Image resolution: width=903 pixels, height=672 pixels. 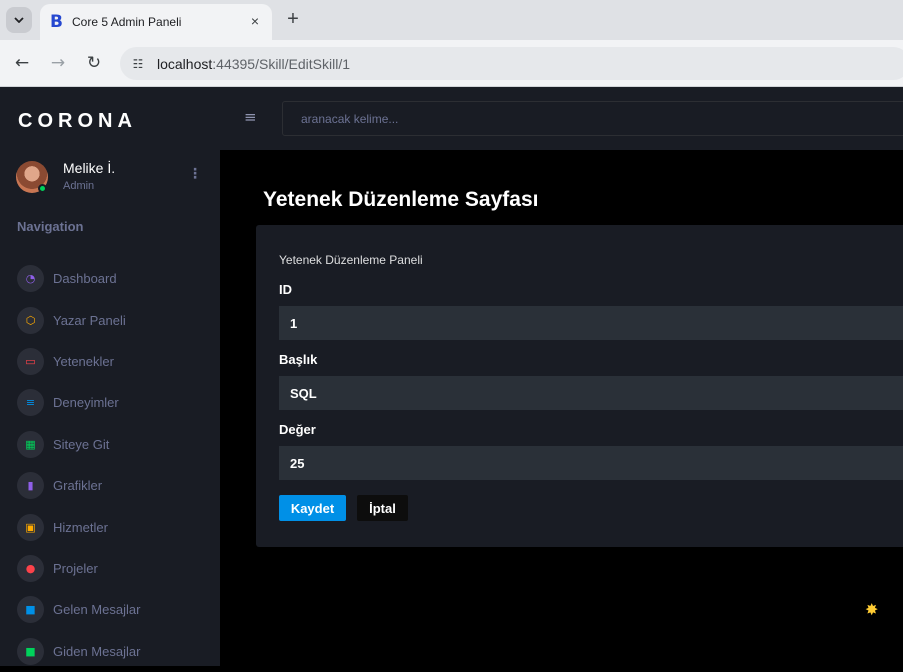 What do you see at coordinates (80, 527) in the screenshot?
I see `sidebar-item-label: Hizmetler` at bounding box center [80, 527].